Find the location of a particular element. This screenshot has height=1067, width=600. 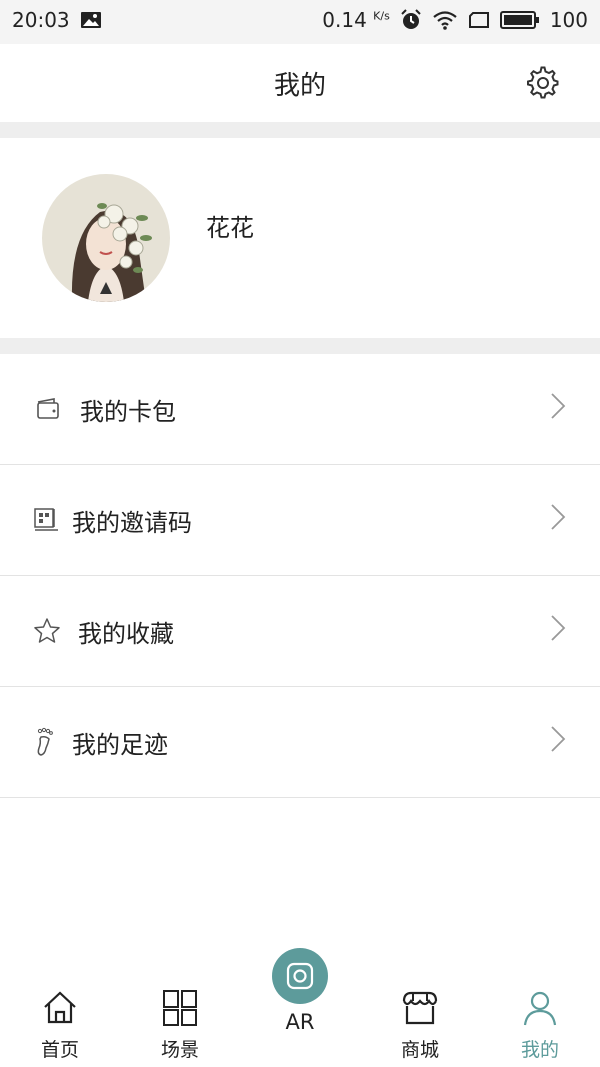

home-icon is located at coordinates (60, 1007).